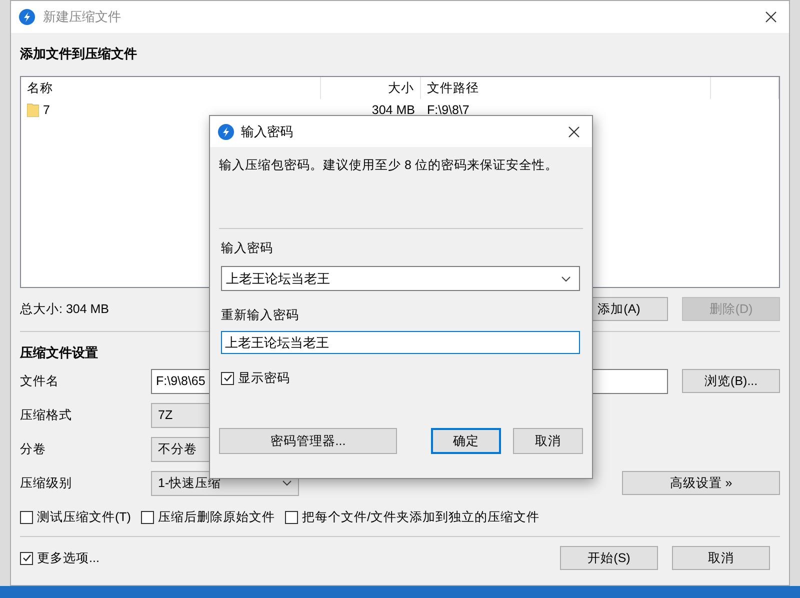 This screenshot has width=800, height=598. Describe the element at coordinates (171, 110) in the screenshot. I see `file-name-cell: 7` at that location.